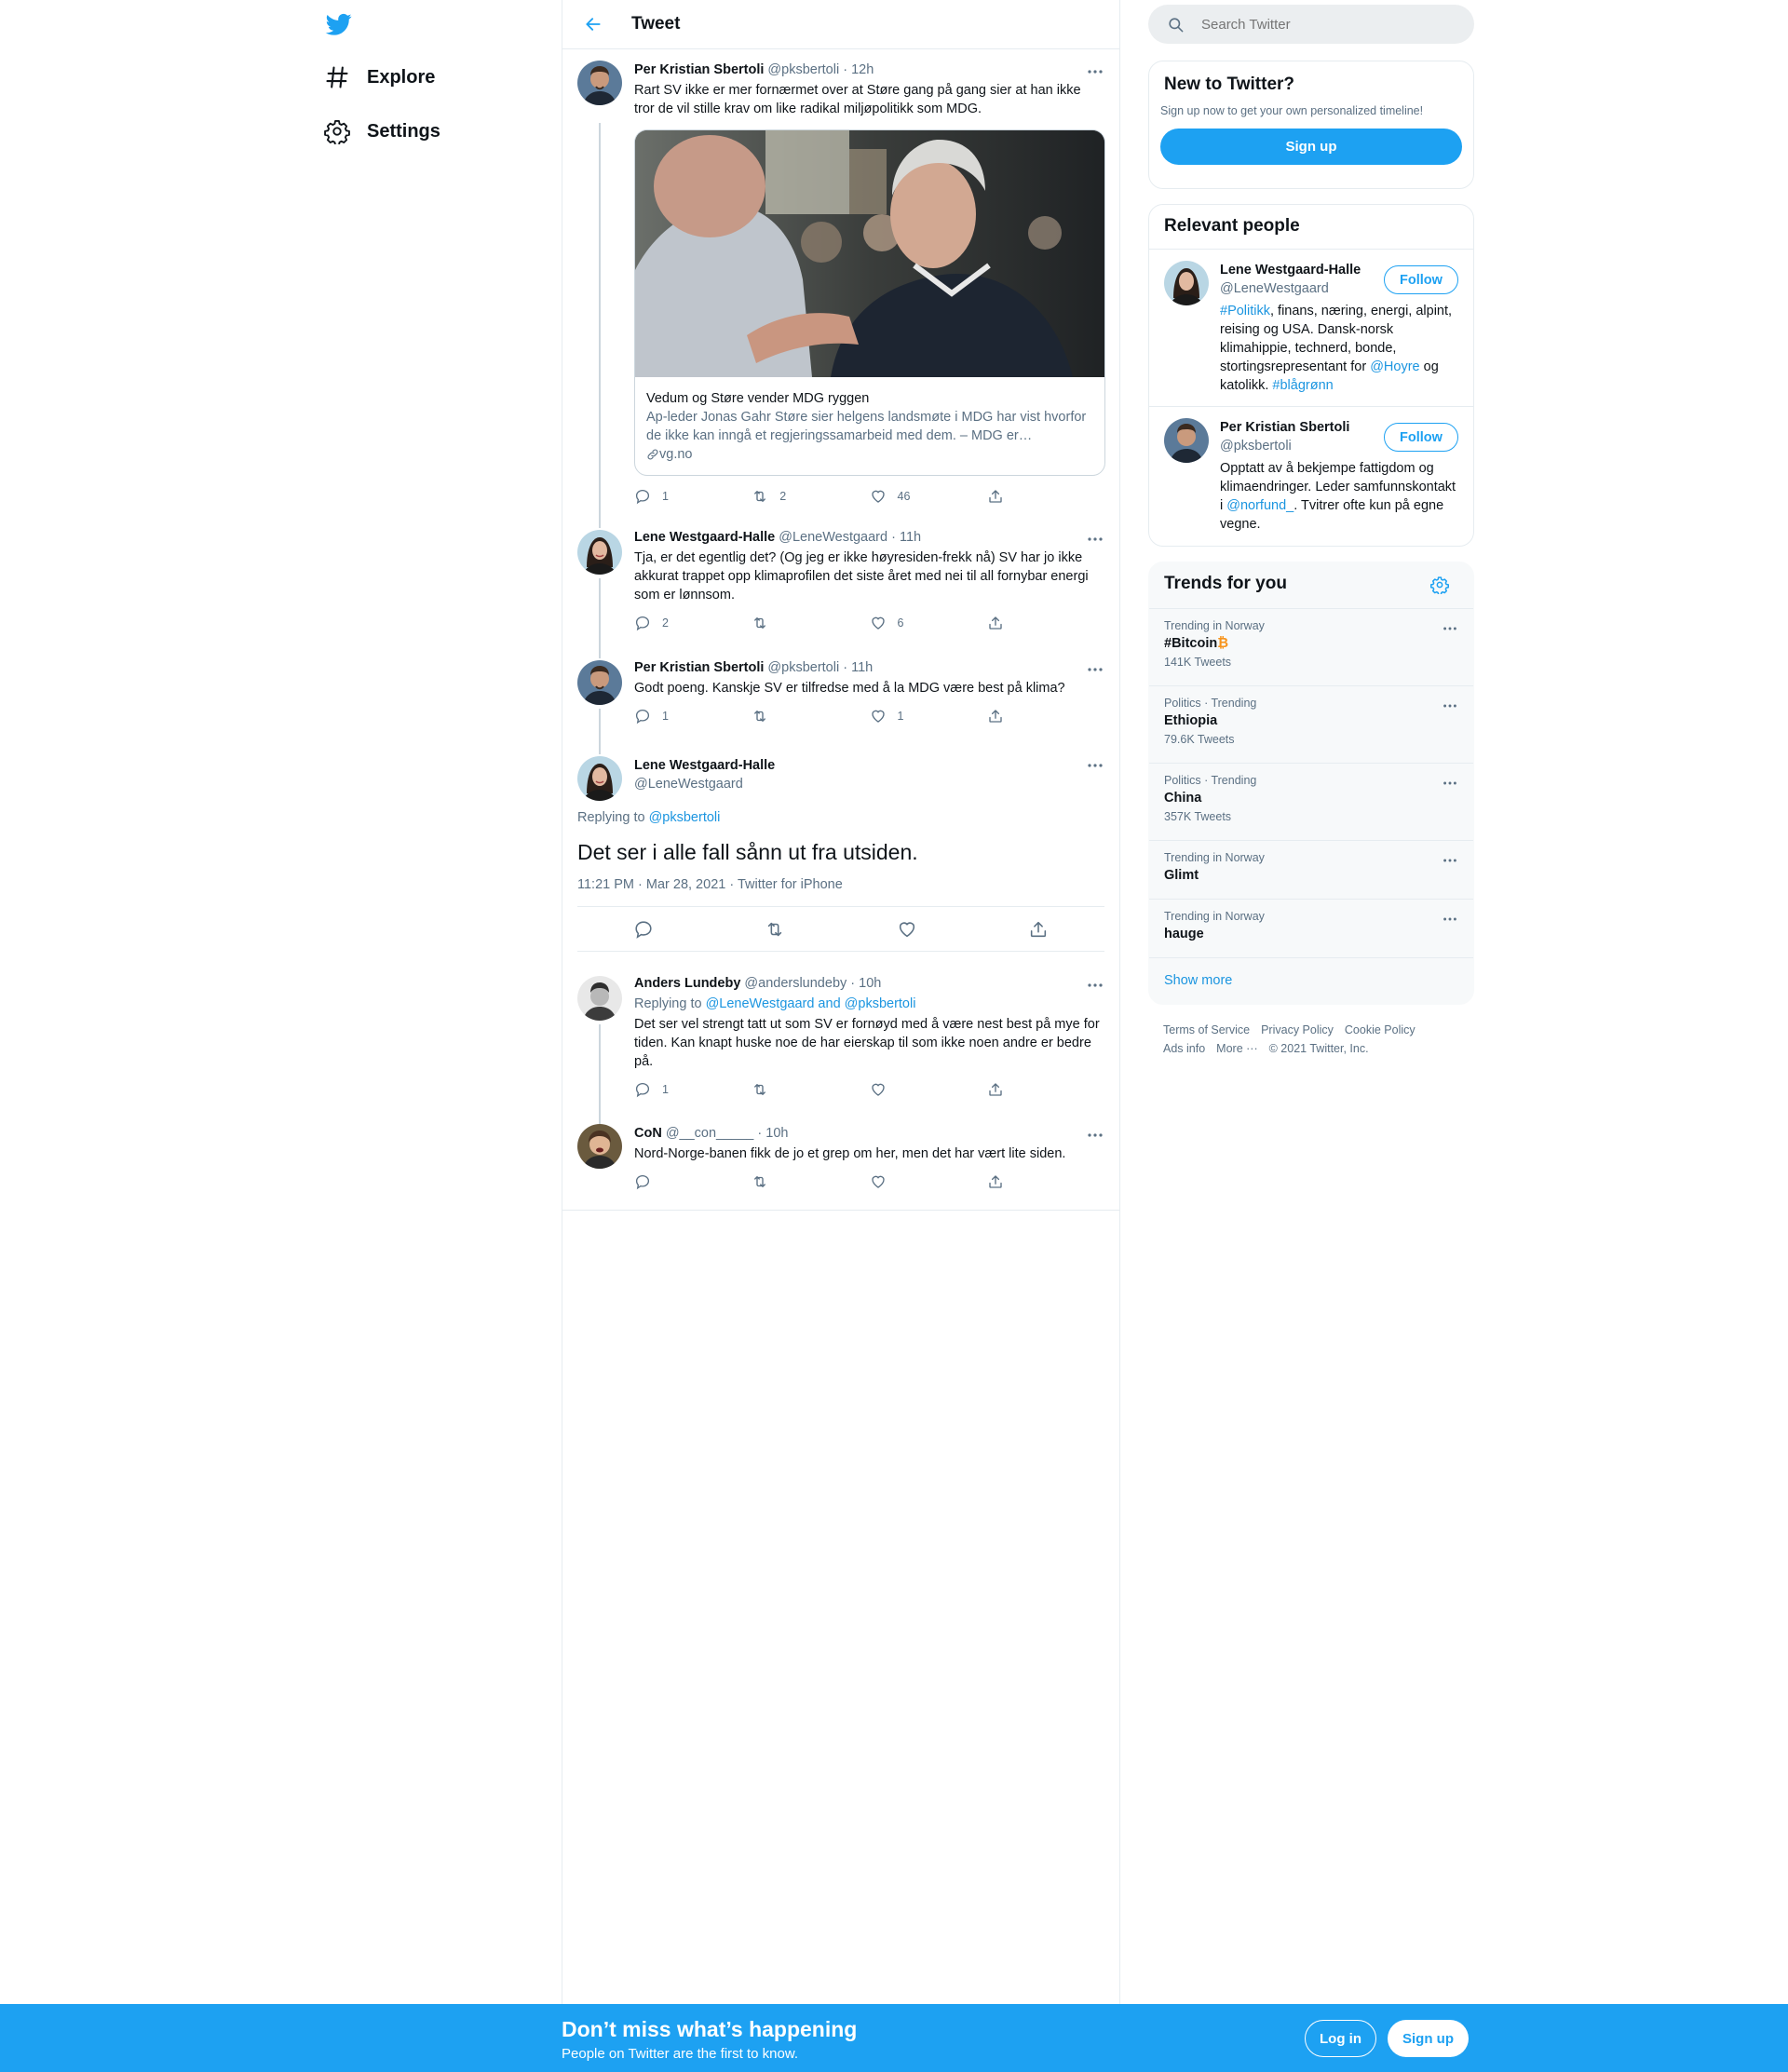  I want to click on nav-settings: Settings, so click(382, 131).